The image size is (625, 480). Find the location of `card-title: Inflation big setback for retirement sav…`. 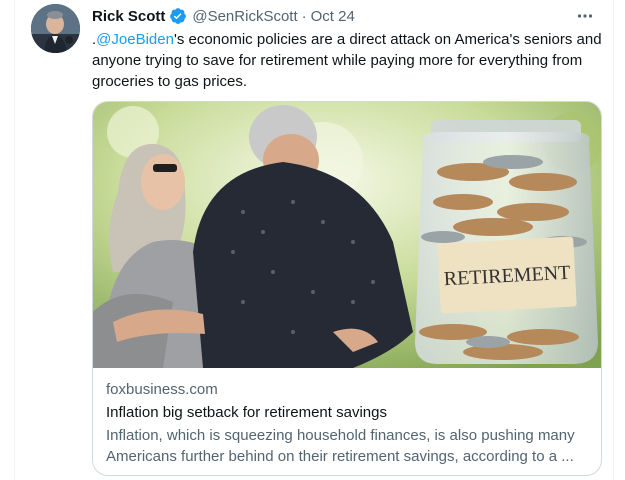

card-title: Inflation big setback for retirement sav… is located at coordinates (246, 412).